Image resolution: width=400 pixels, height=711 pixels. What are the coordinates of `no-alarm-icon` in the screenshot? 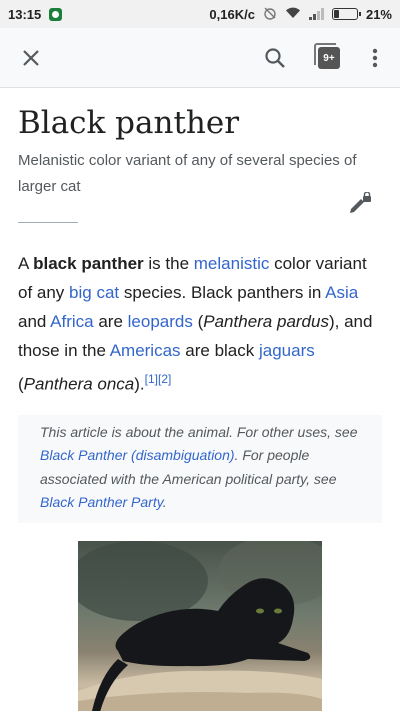 It's located at (270, 14).